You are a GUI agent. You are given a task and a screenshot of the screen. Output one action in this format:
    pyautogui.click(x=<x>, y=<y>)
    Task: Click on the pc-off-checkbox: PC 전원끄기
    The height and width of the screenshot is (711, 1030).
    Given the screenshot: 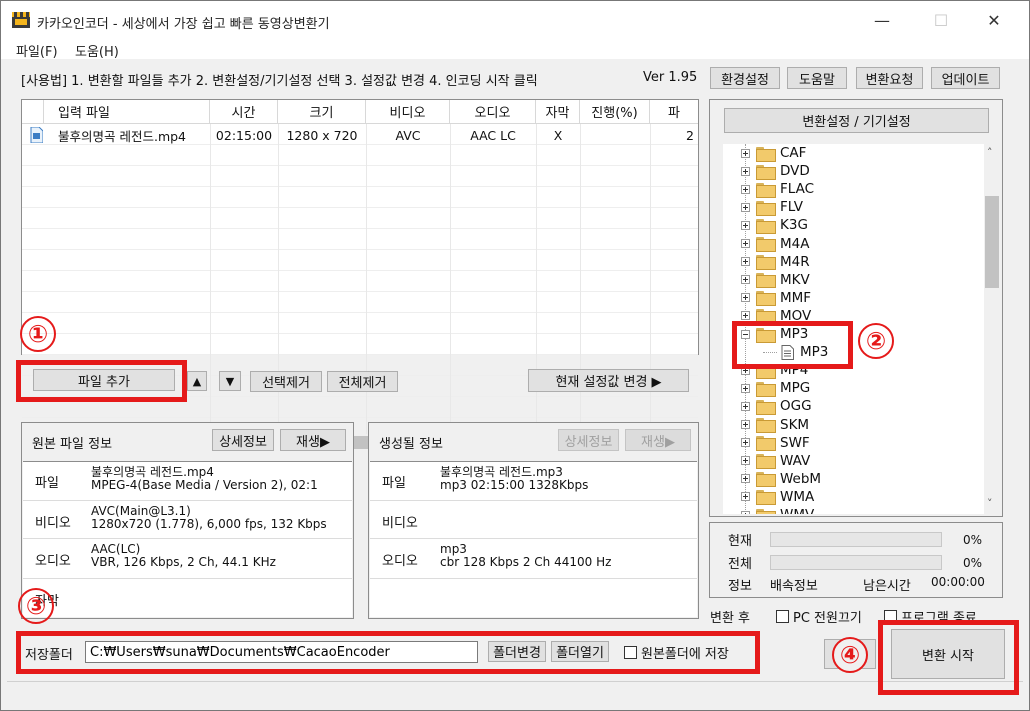 What is the action you would take?
    pyautogui.click(x=819, y=616)
    